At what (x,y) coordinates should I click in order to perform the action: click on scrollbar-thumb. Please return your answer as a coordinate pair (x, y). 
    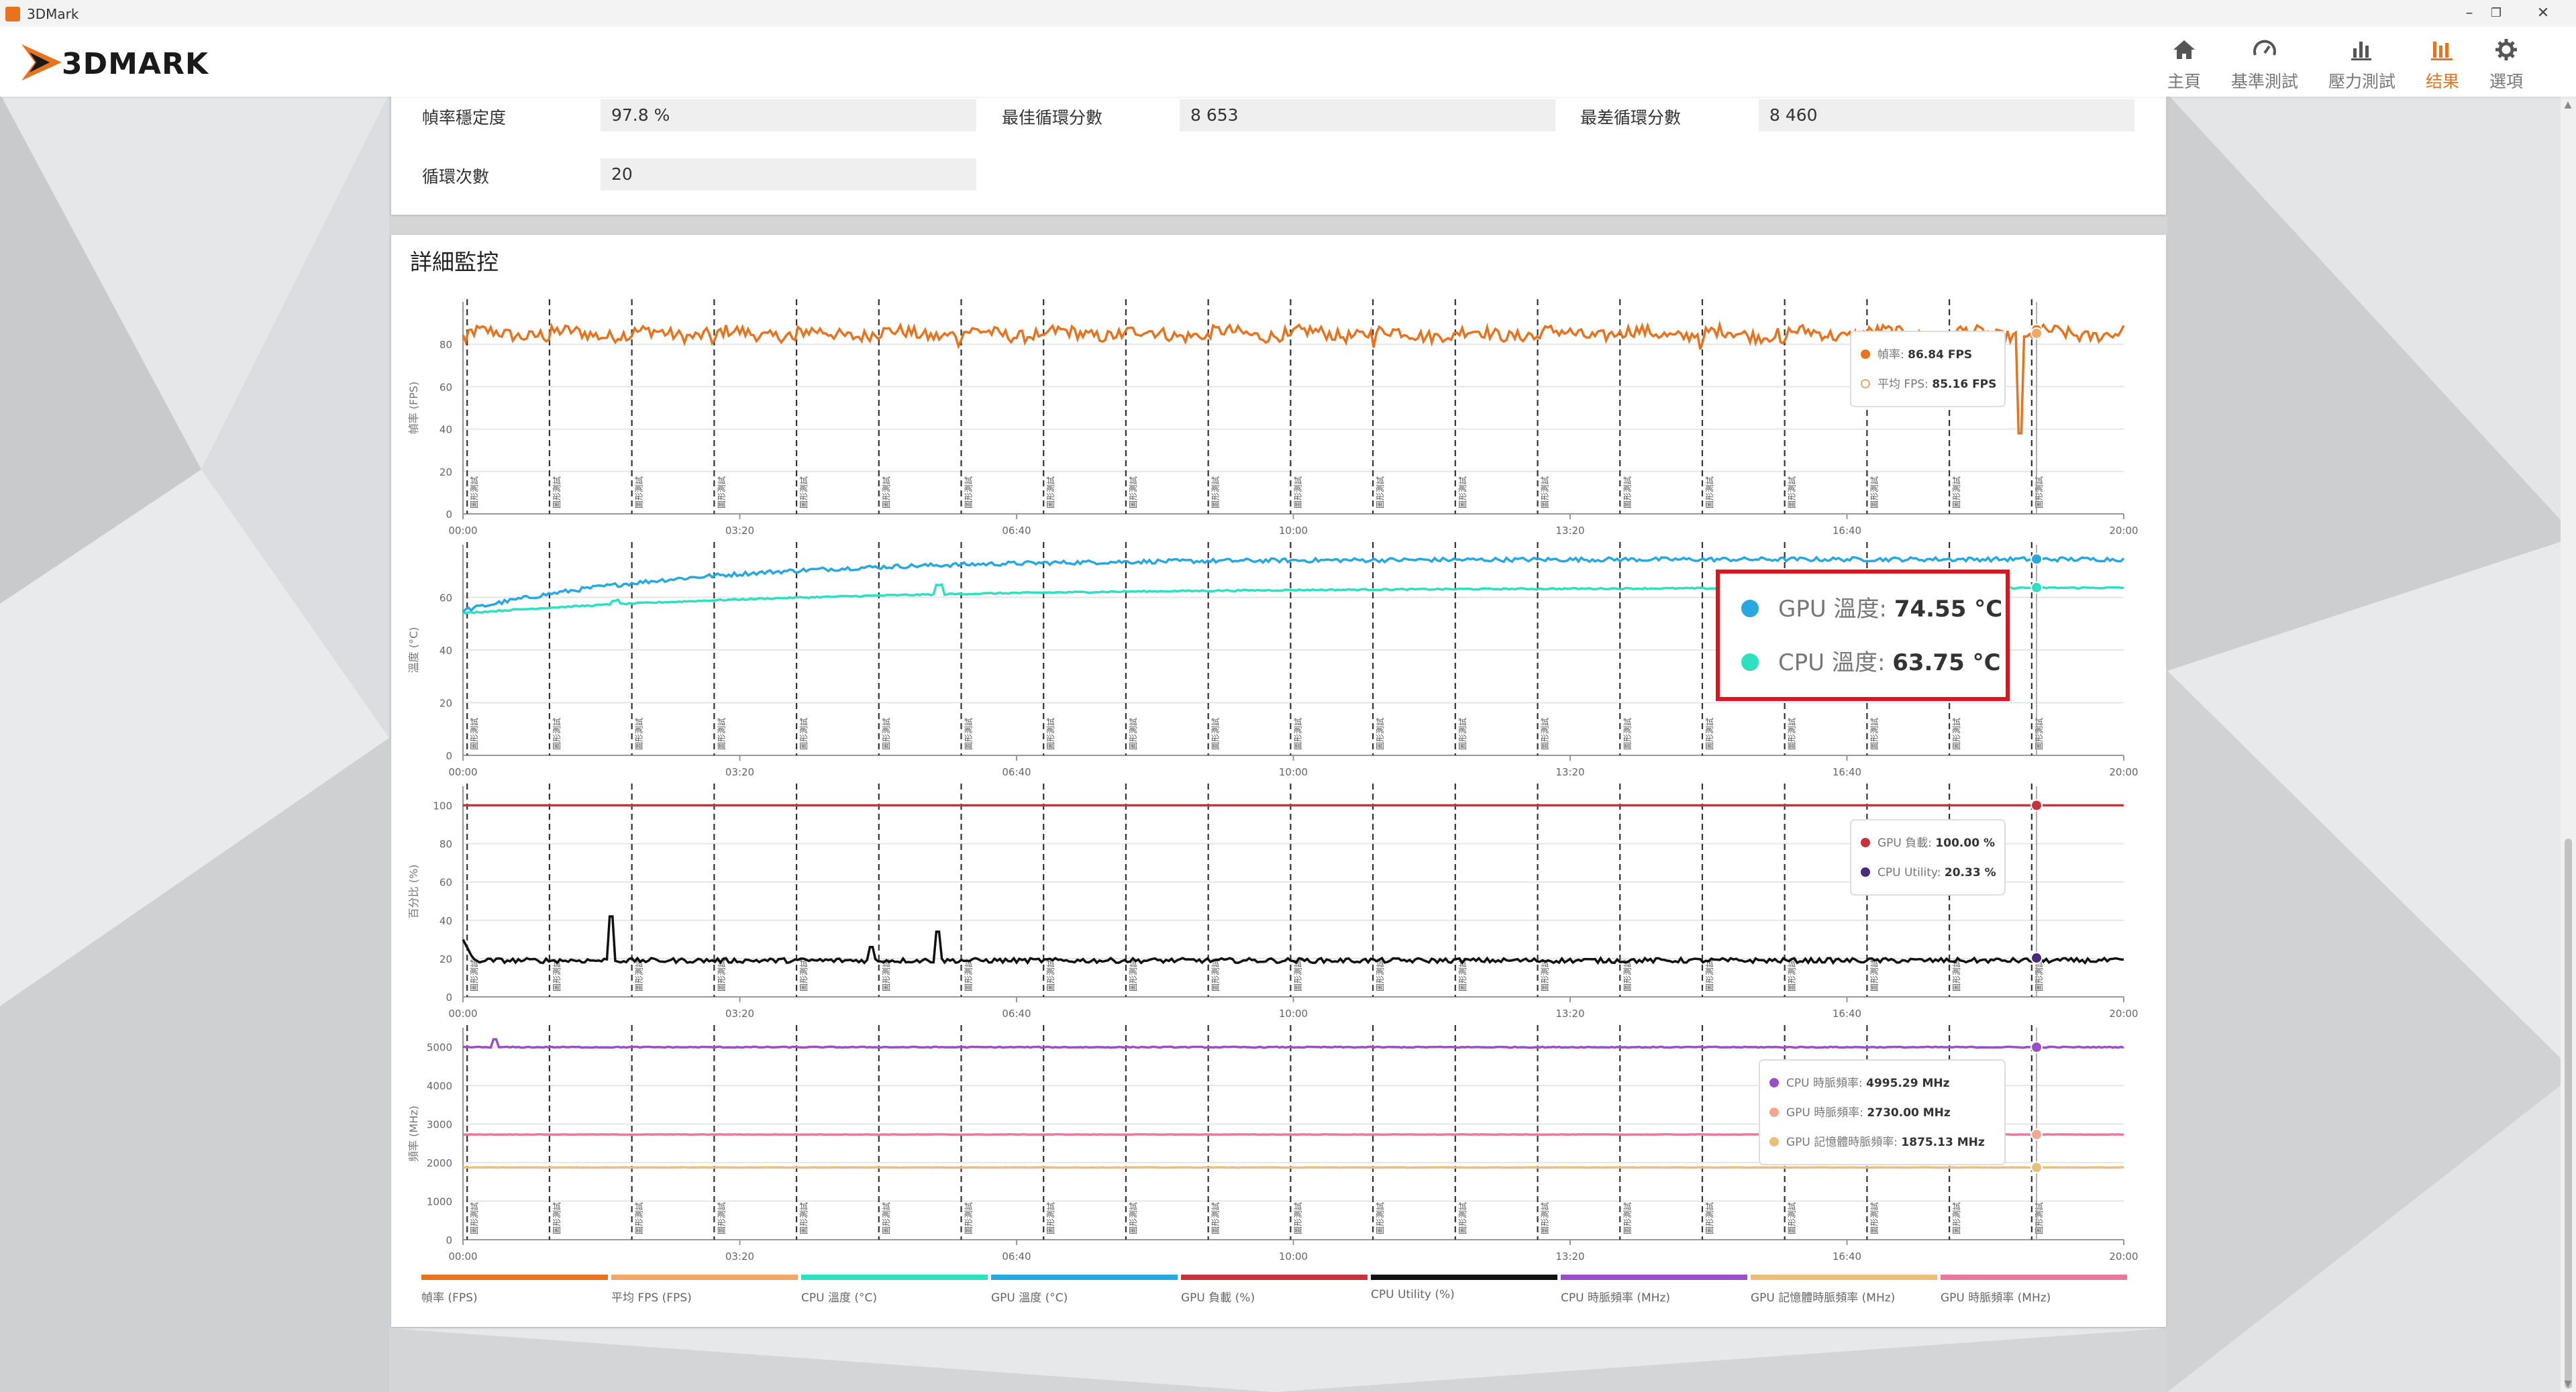
    Looking at the image, I should click on (2568, 1114).